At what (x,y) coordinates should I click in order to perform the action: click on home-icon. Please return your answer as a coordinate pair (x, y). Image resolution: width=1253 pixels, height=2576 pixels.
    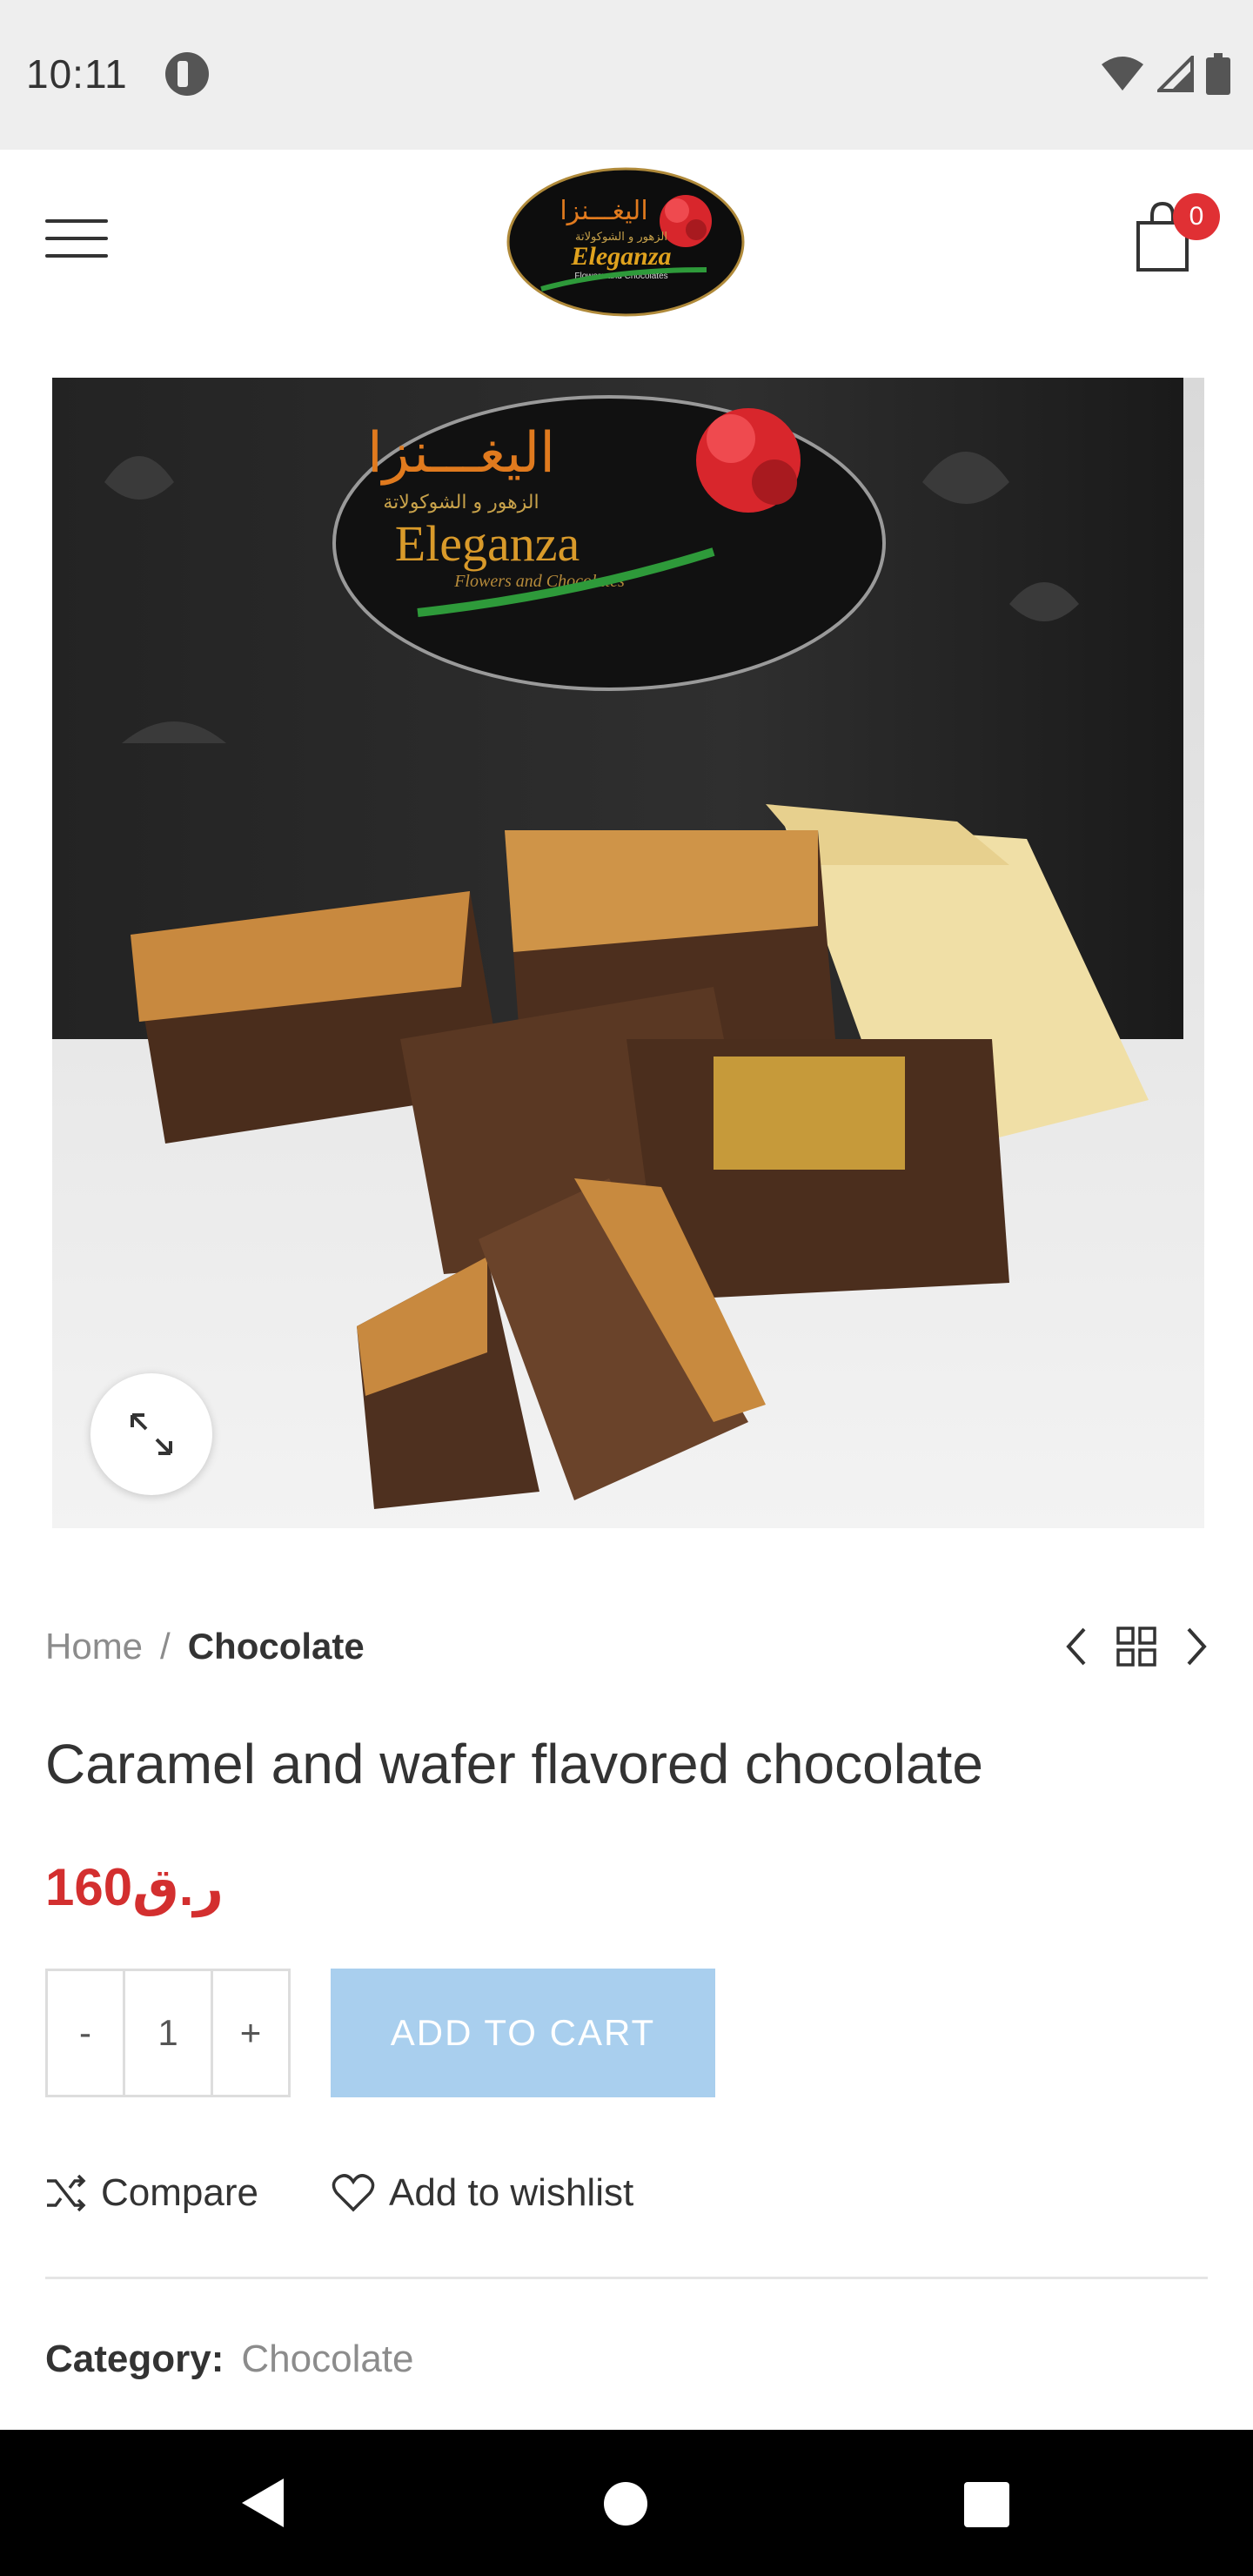
    Looking at the image, I should click on (625, 2504).